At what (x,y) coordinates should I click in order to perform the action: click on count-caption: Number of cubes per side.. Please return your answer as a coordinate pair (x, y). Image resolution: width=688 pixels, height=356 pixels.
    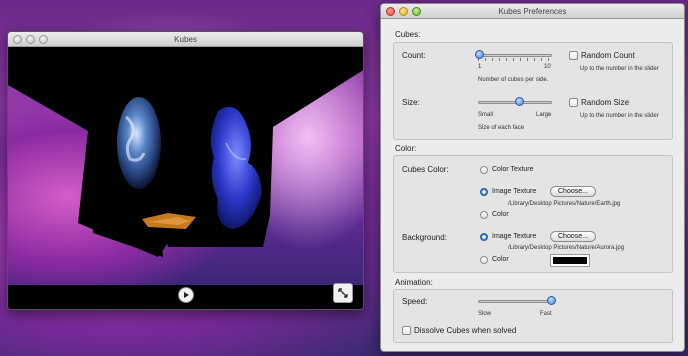
    Looking at the image, I should click on (513, 80).